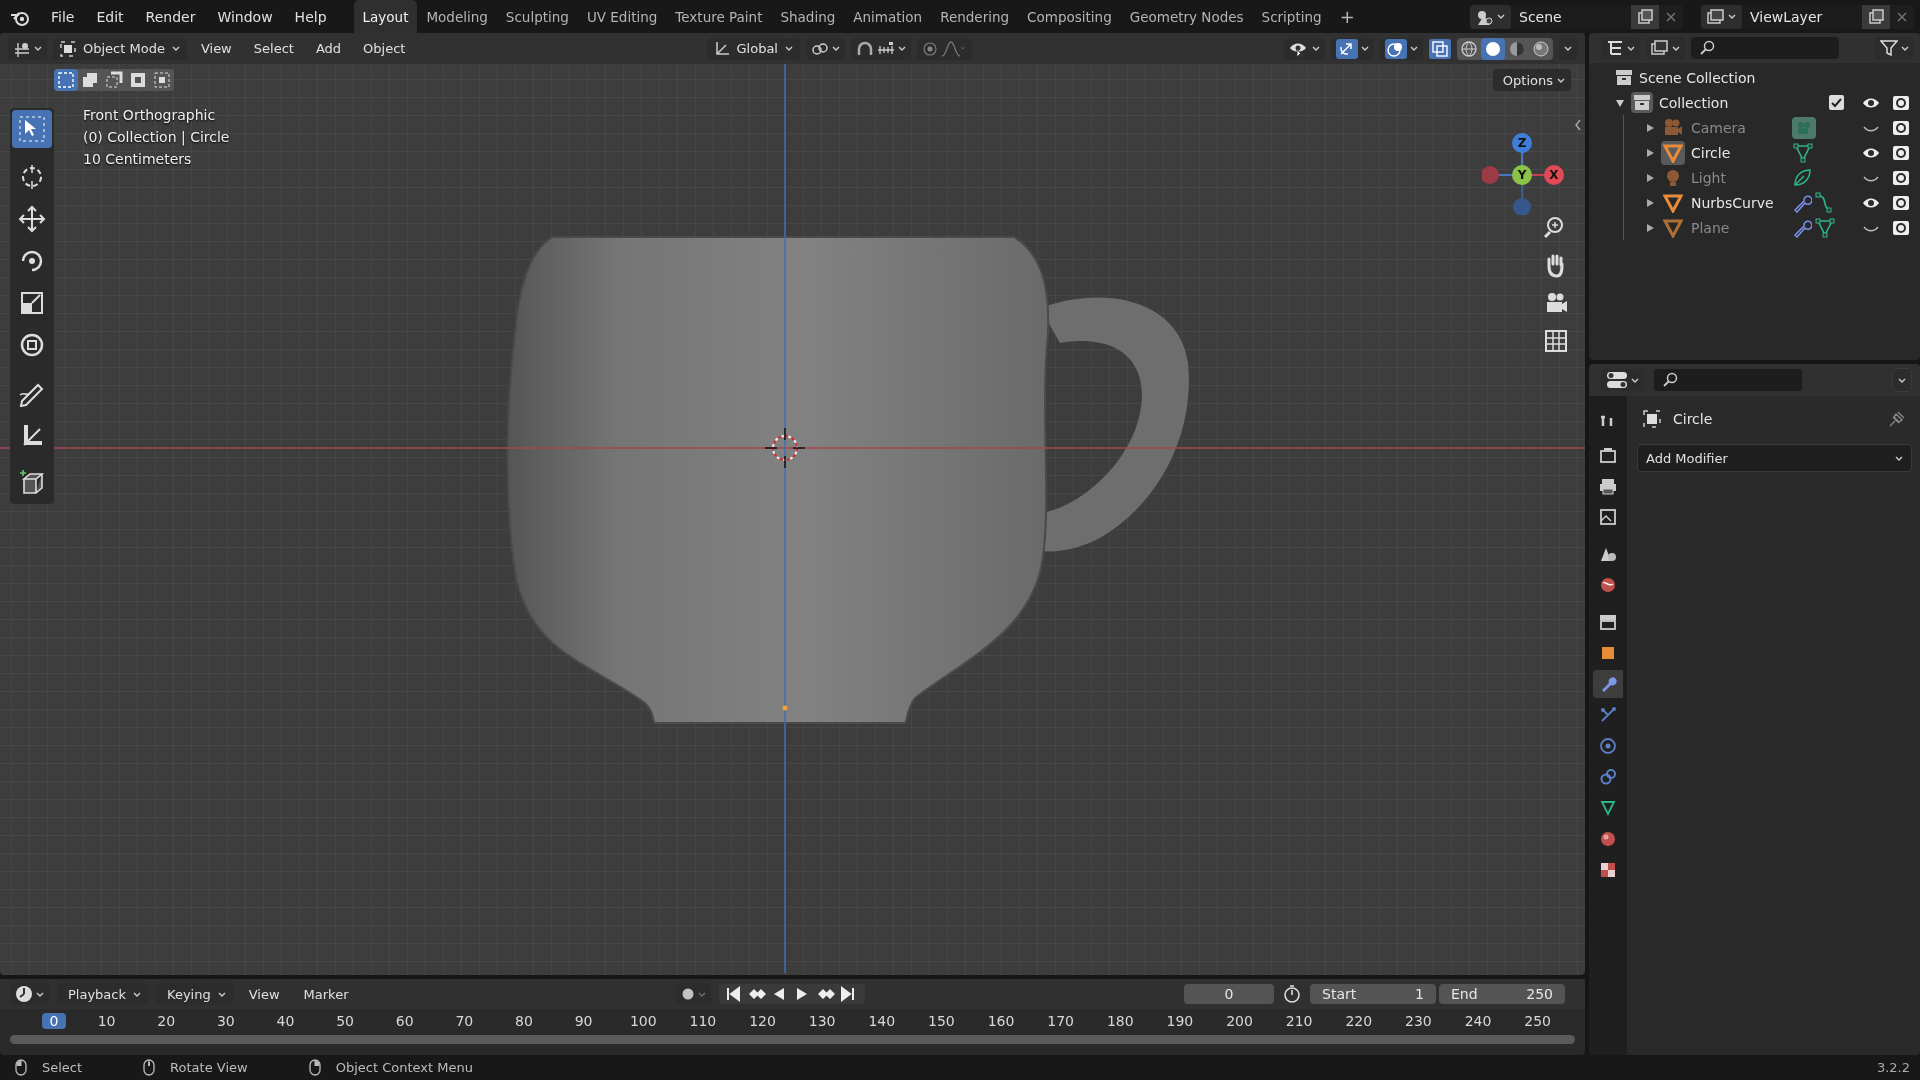  Describe the element at coordinates (1554, 175) in the screenshot. I see `x-axis-handle: X` at that location.